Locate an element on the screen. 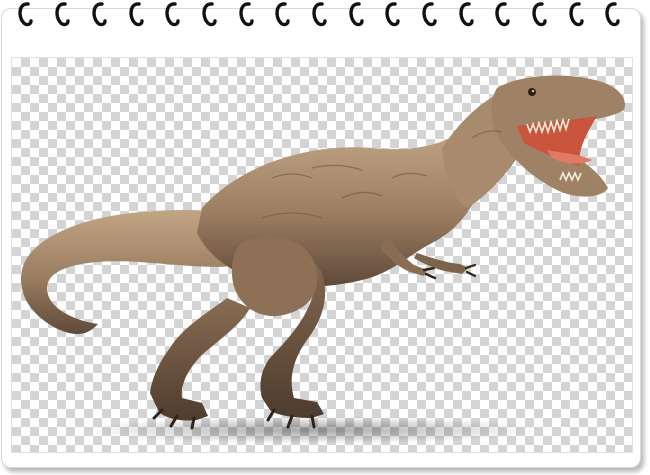 Image resolution: width=650 pixels, height=475 pixels. eye is located at coordinates (532, 92).